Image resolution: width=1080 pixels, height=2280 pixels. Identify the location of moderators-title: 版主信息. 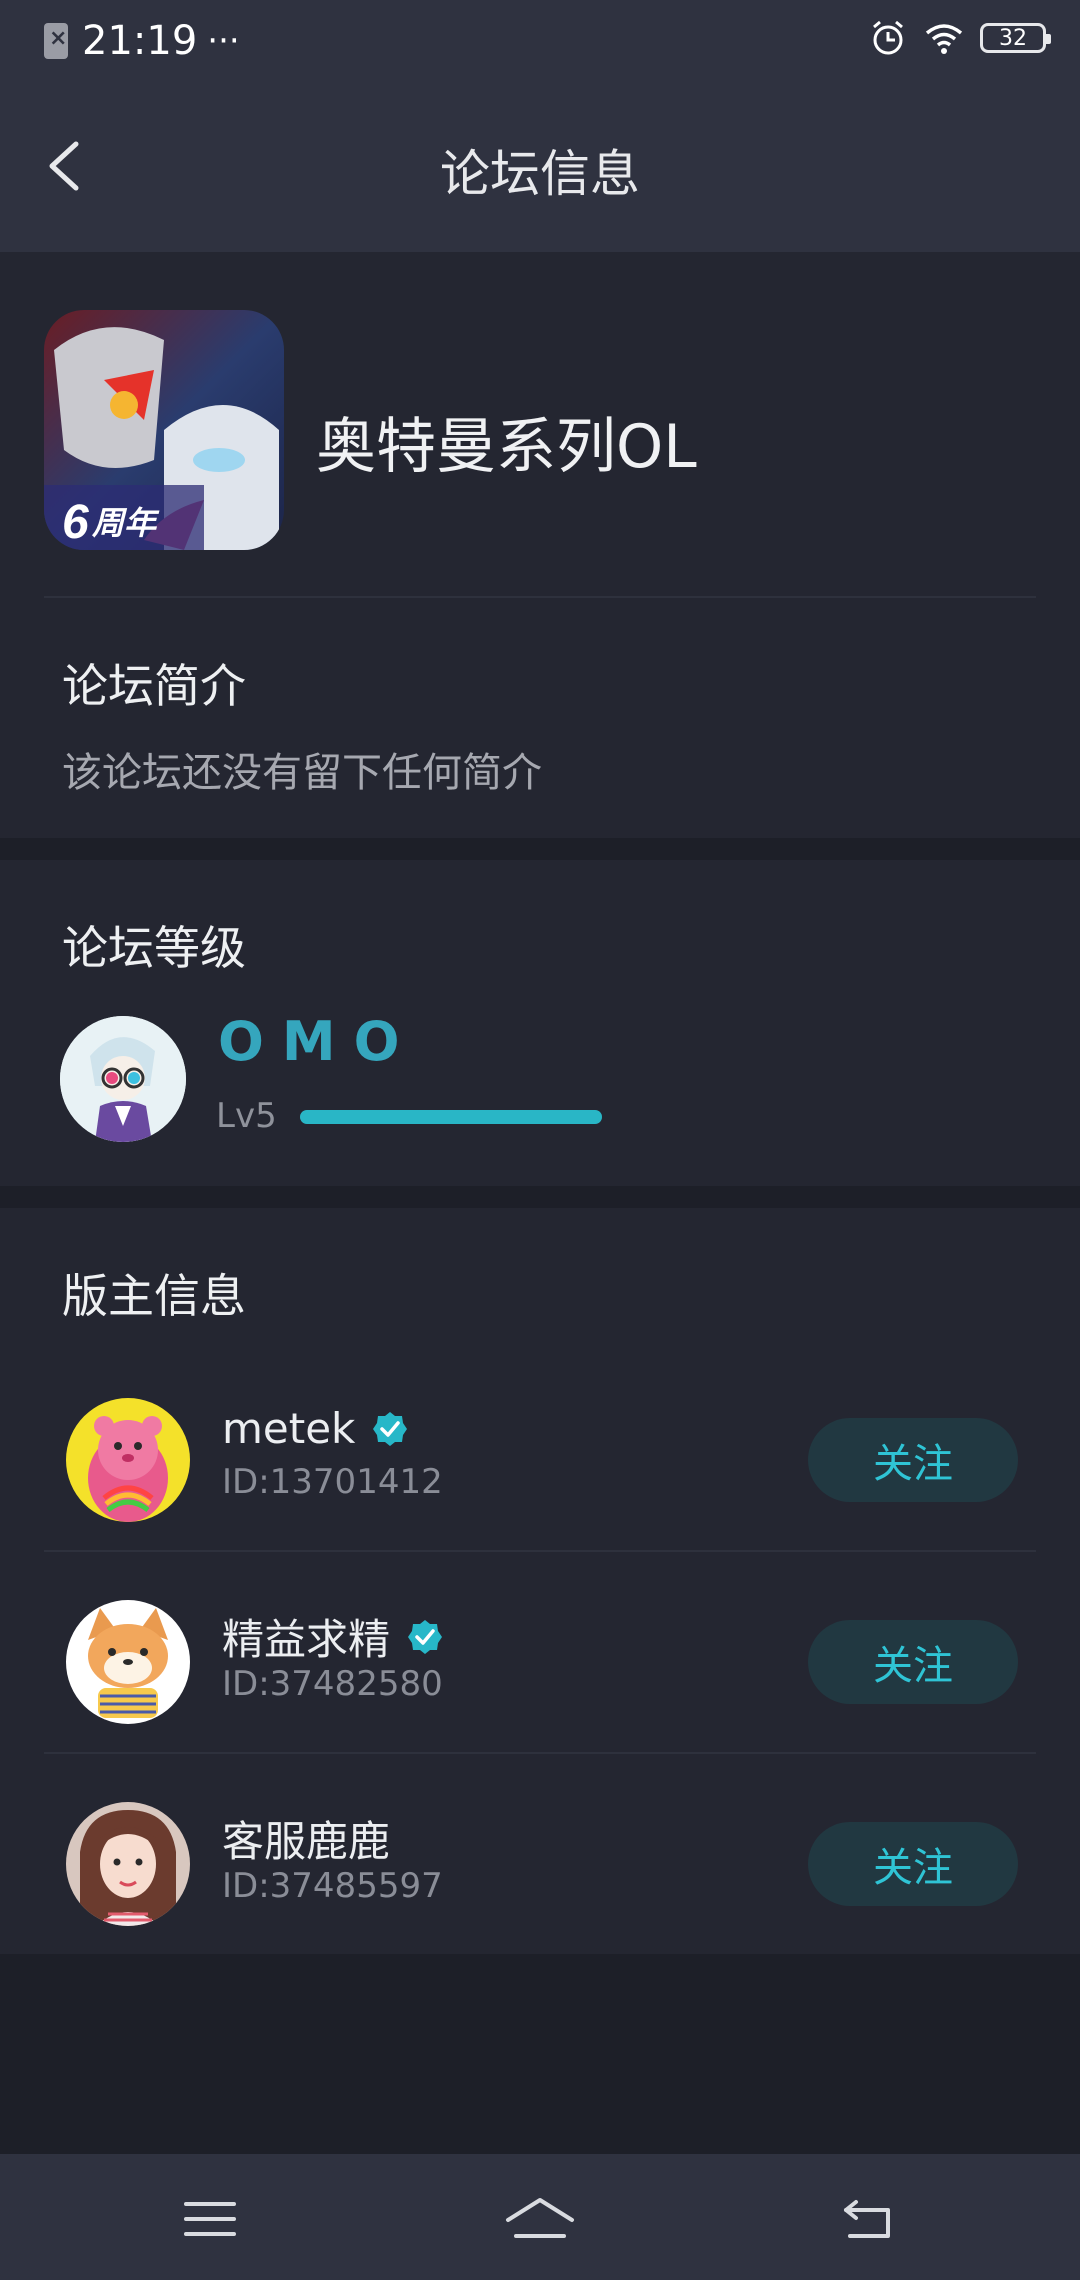
(154, 1296).